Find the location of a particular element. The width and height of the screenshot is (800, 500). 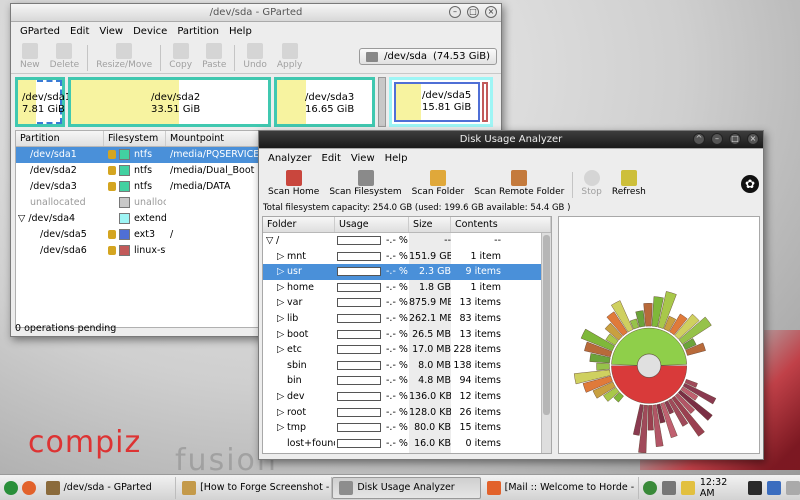

new-button: New is located at coordinates (30, 56).